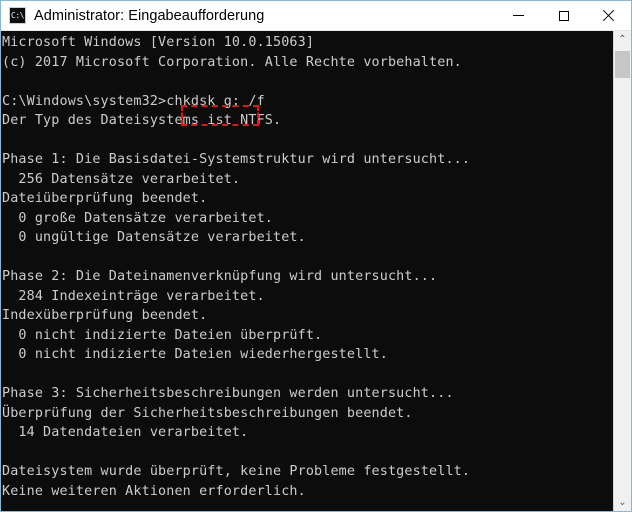 The image size is (632, 512). I want to click on minimize-button, so click(518, 16).